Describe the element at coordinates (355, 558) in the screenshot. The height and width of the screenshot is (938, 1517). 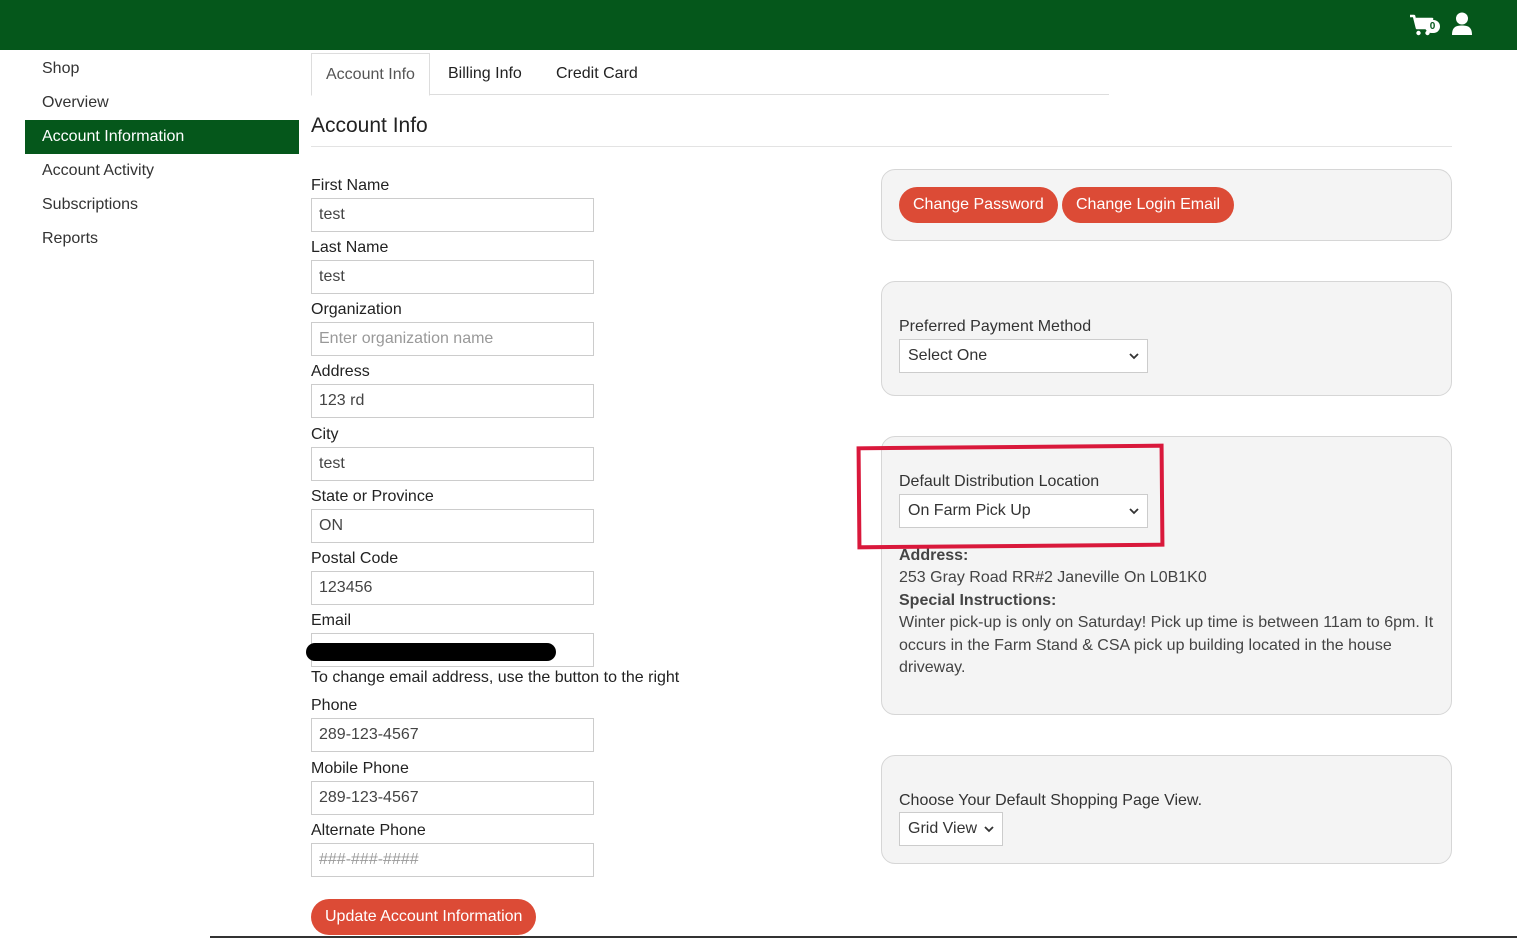
I see `postal-code-label: Postal Code` at that location.